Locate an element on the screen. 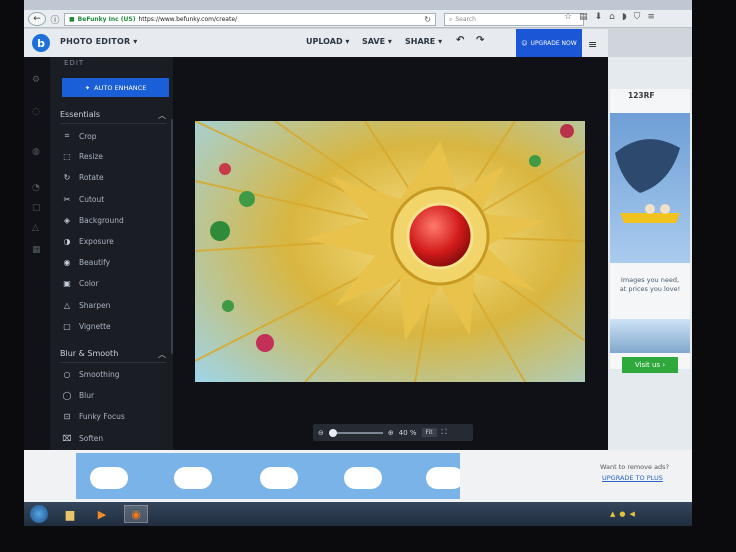 This screenshot has width=736, height=552. shield-icon: ⛉ is located at coordinates (637, 17).